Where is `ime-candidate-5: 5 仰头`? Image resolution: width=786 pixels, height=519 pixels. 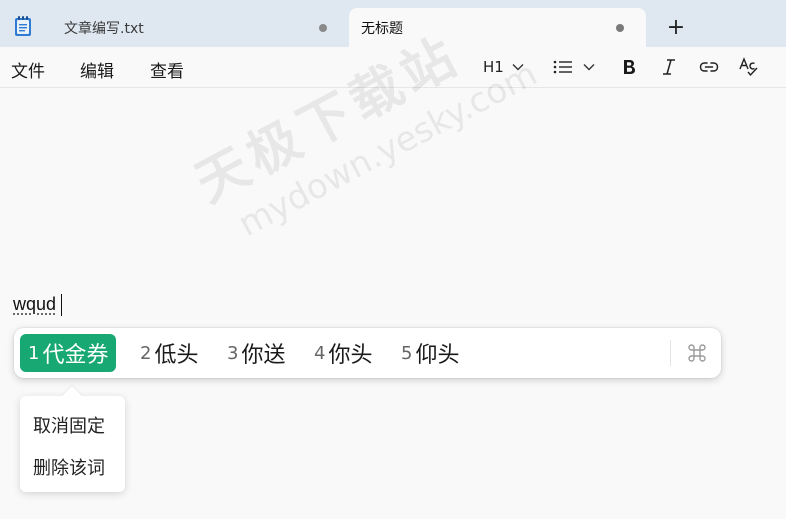 ime-candidate-5: 5 仰头 is located at coordinates (430, 353).